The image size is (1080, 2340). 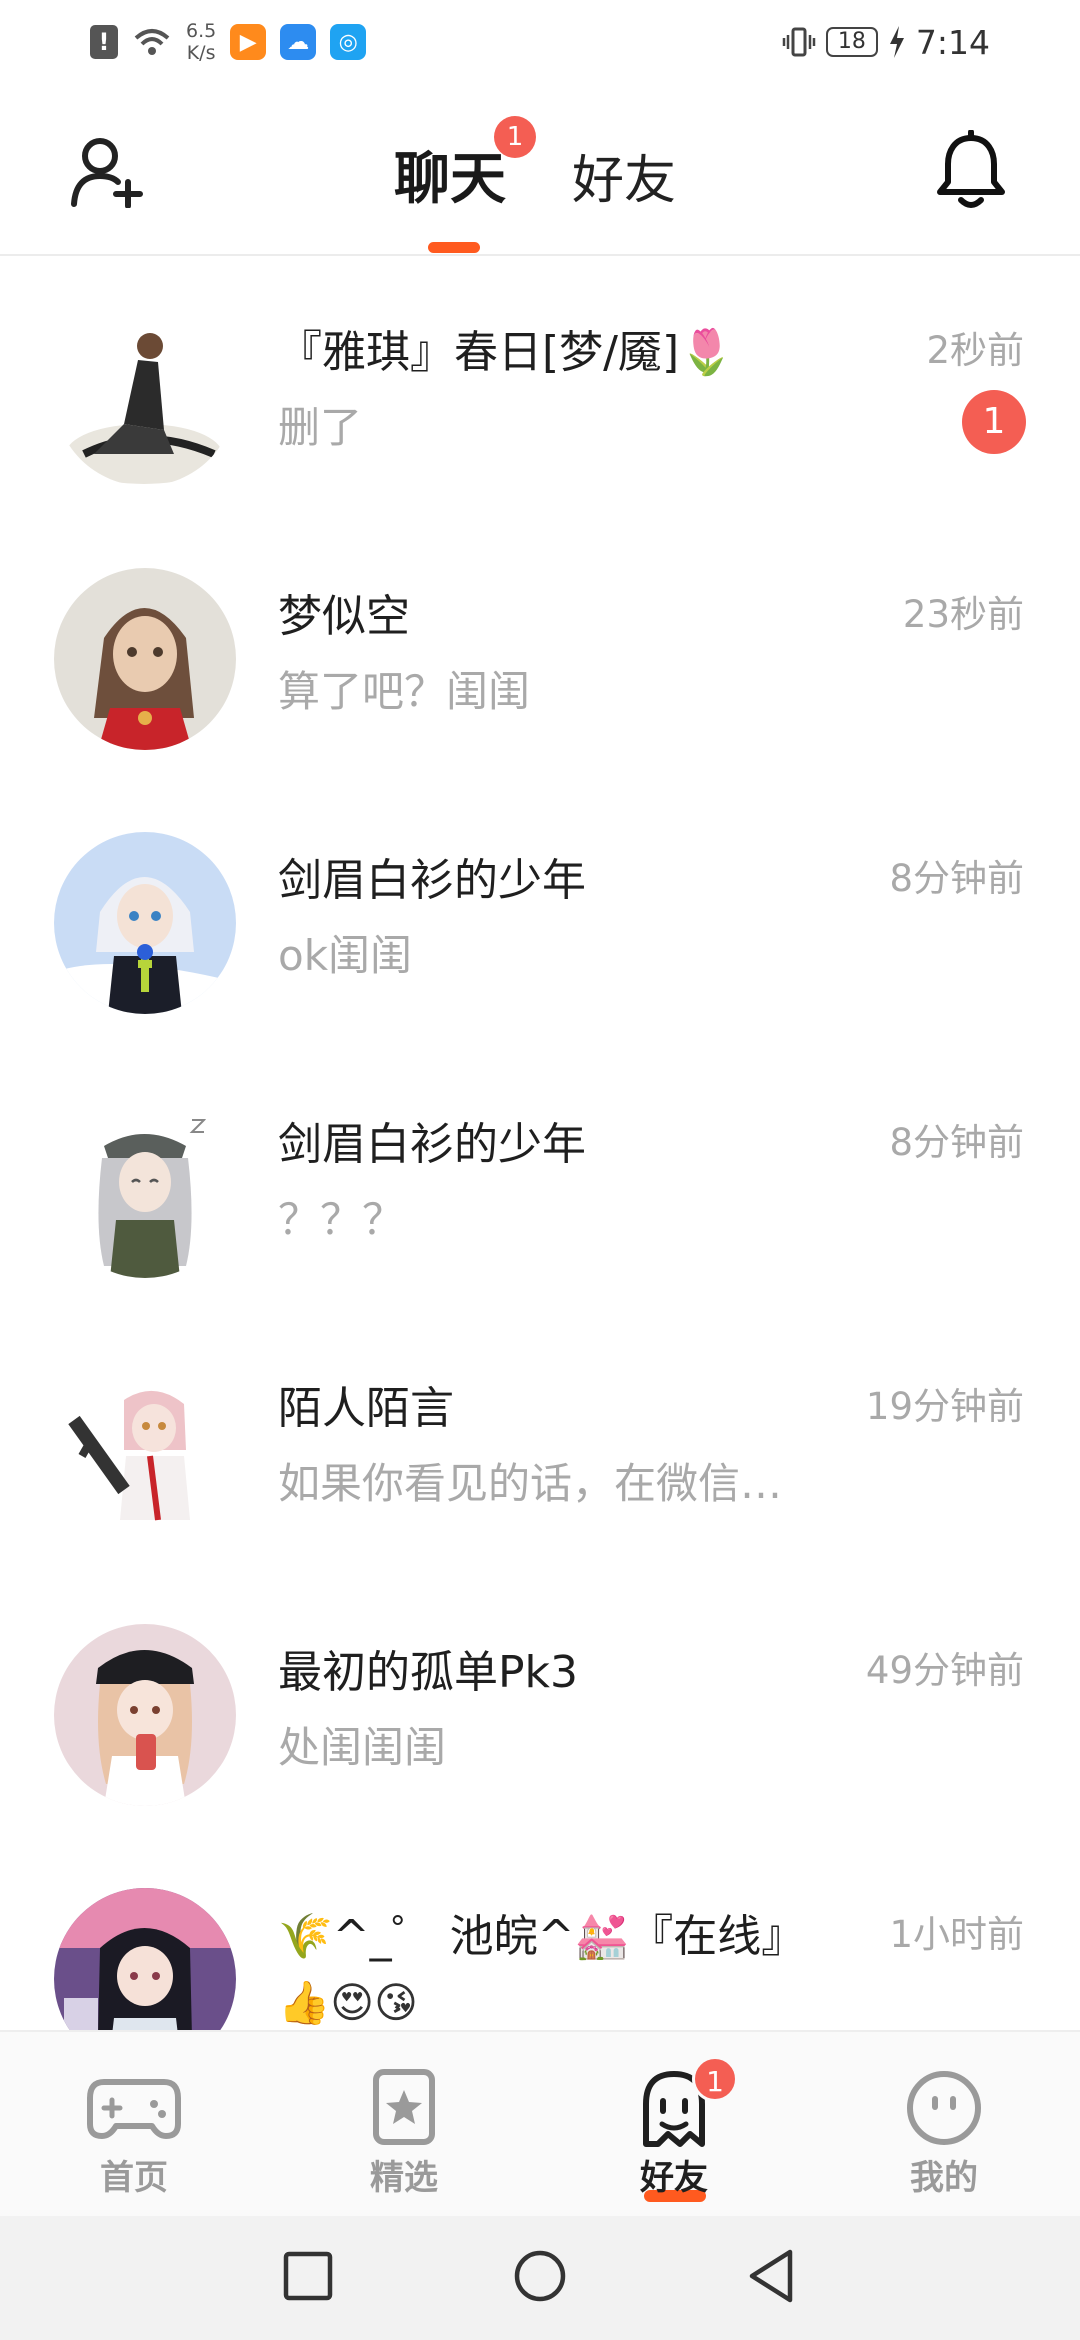 What do you see at coordinates (956, 1934) in the screenshot?
I see `chat-time: 1小时前` at bounding box center [956, 1934].